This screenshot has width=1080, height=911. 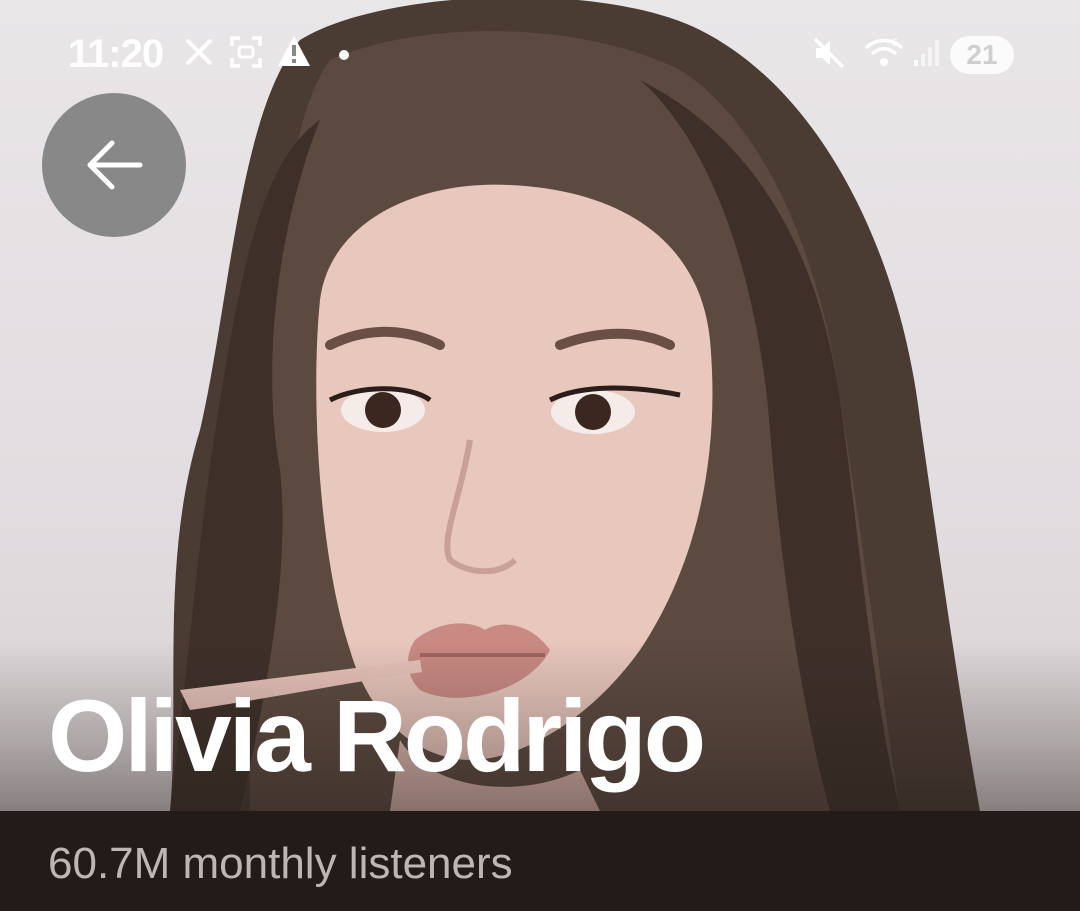 I want to click on wifi-icon: 5, so click(x=884, y=54).